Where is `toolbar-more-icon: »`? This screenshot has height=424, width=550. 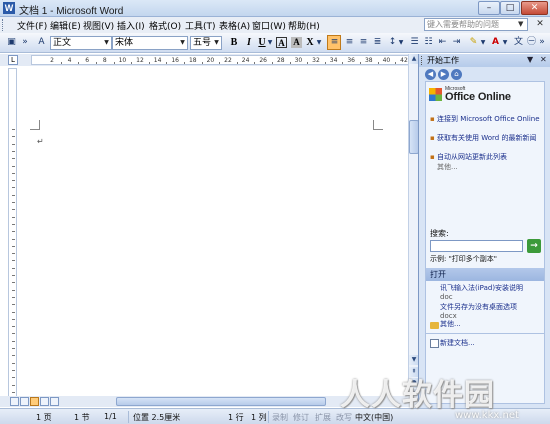 toolbar-more-icon: » is located at coordinates (542, 42).